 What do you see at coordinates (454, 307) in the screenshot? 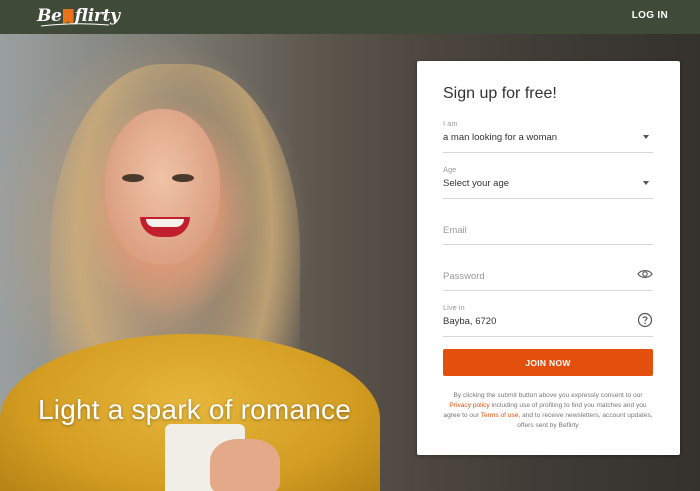
I see `location-label: Live in` at bounding box center [454, 307].